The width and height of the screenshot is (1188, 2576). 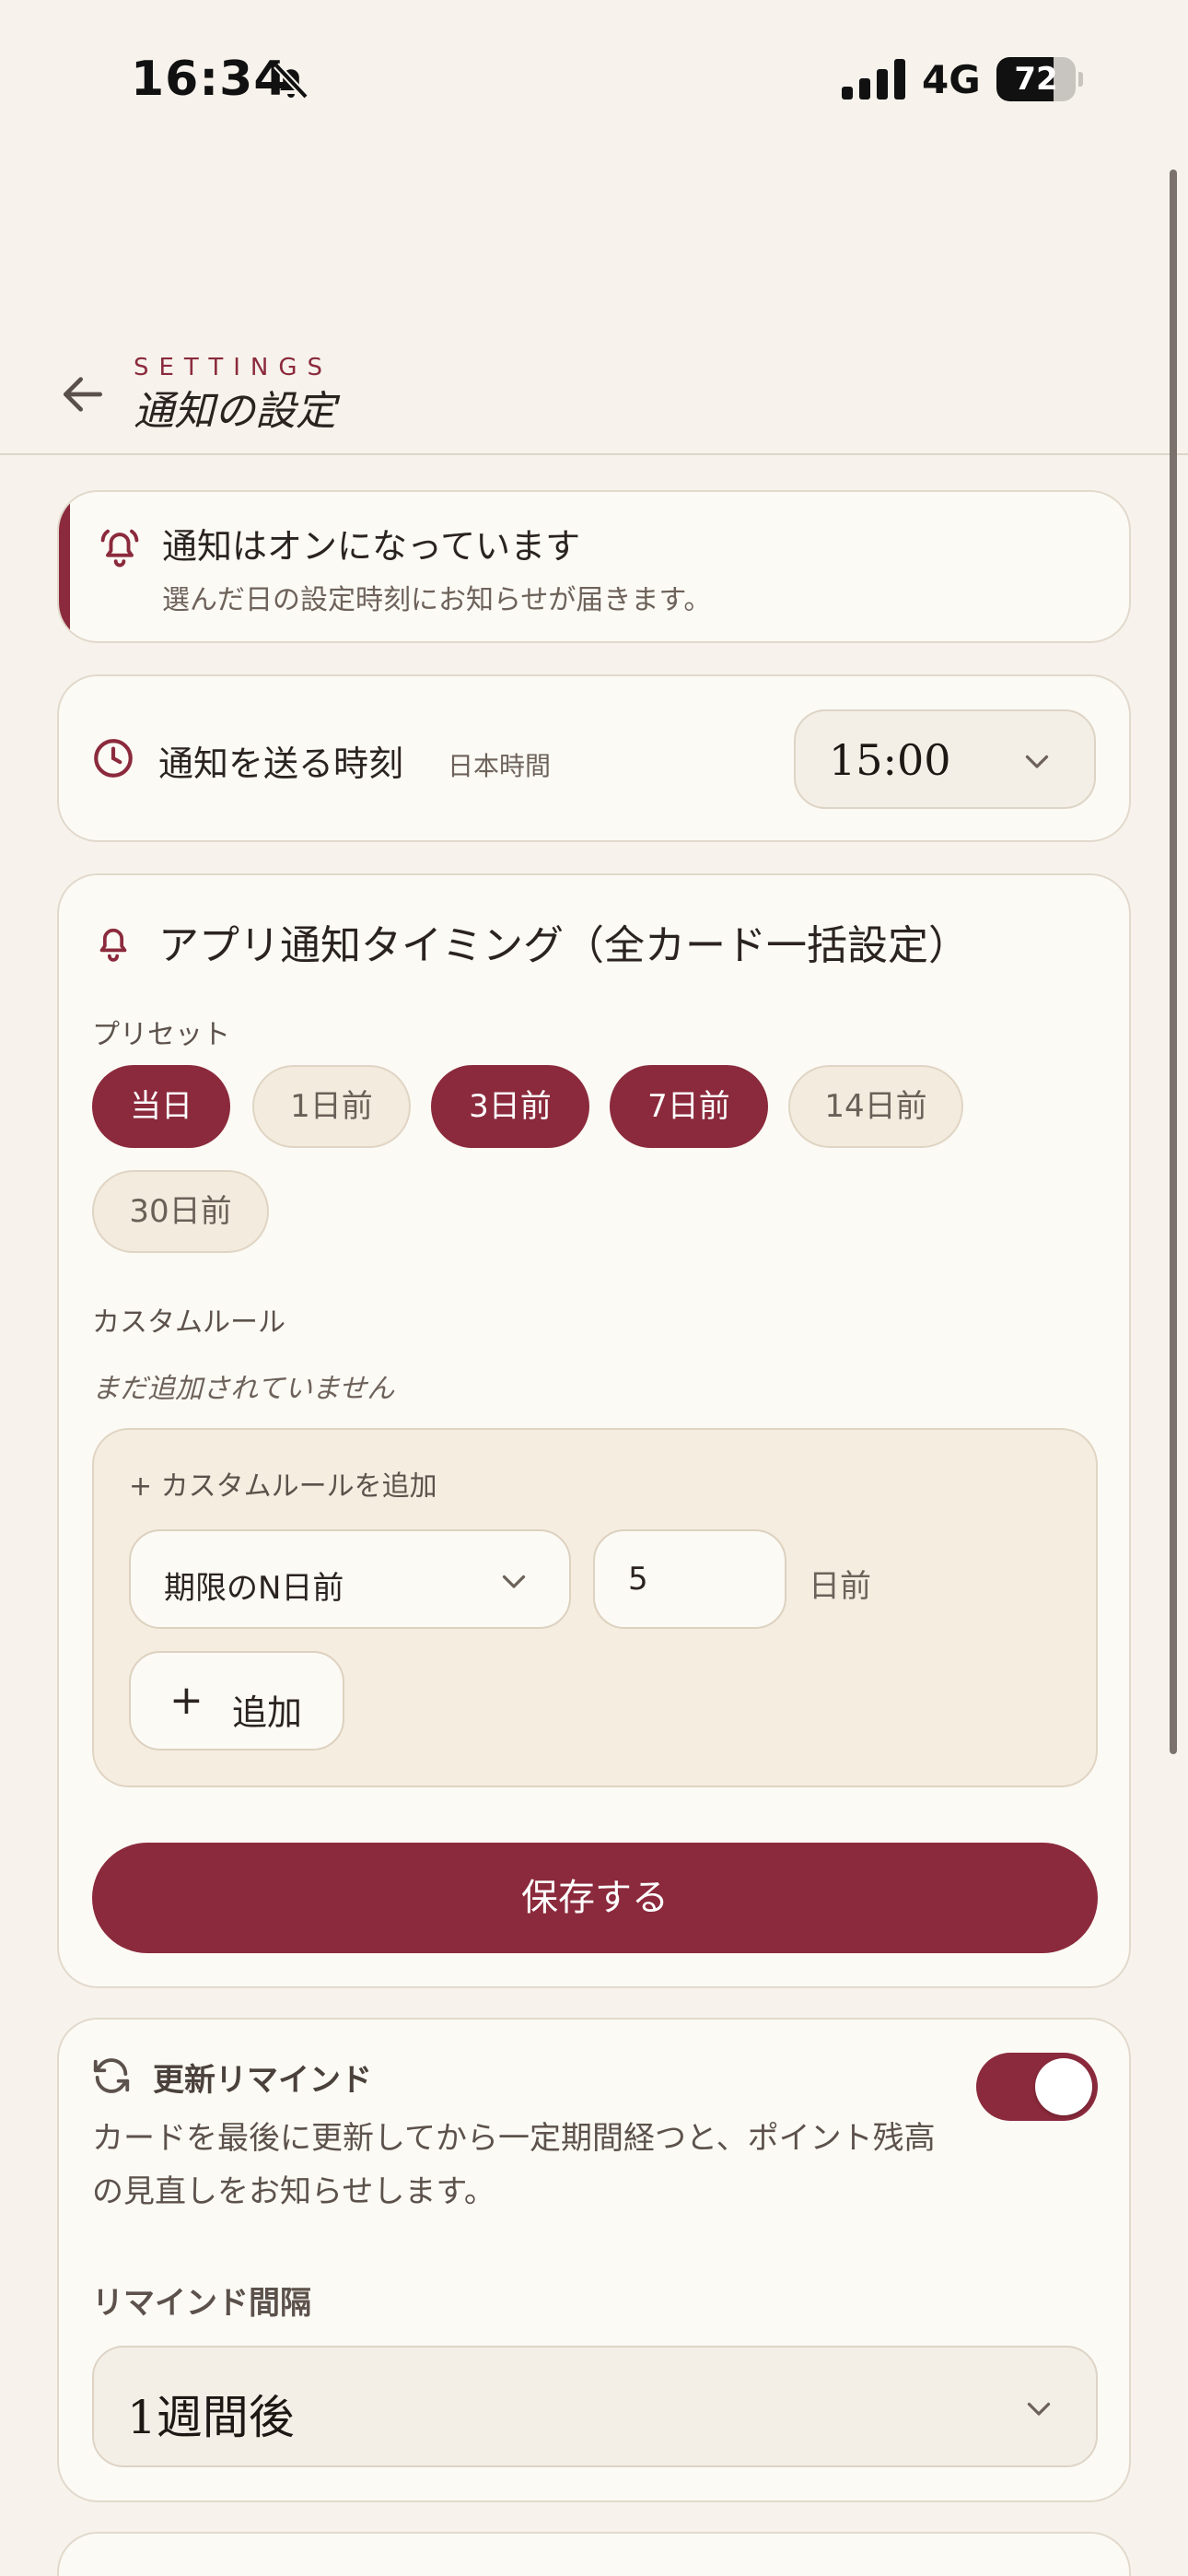 What do you see at coordinates (291, 81) in the screenshot?
I see `bell-slash-icon` at bounding box center [291, 81].